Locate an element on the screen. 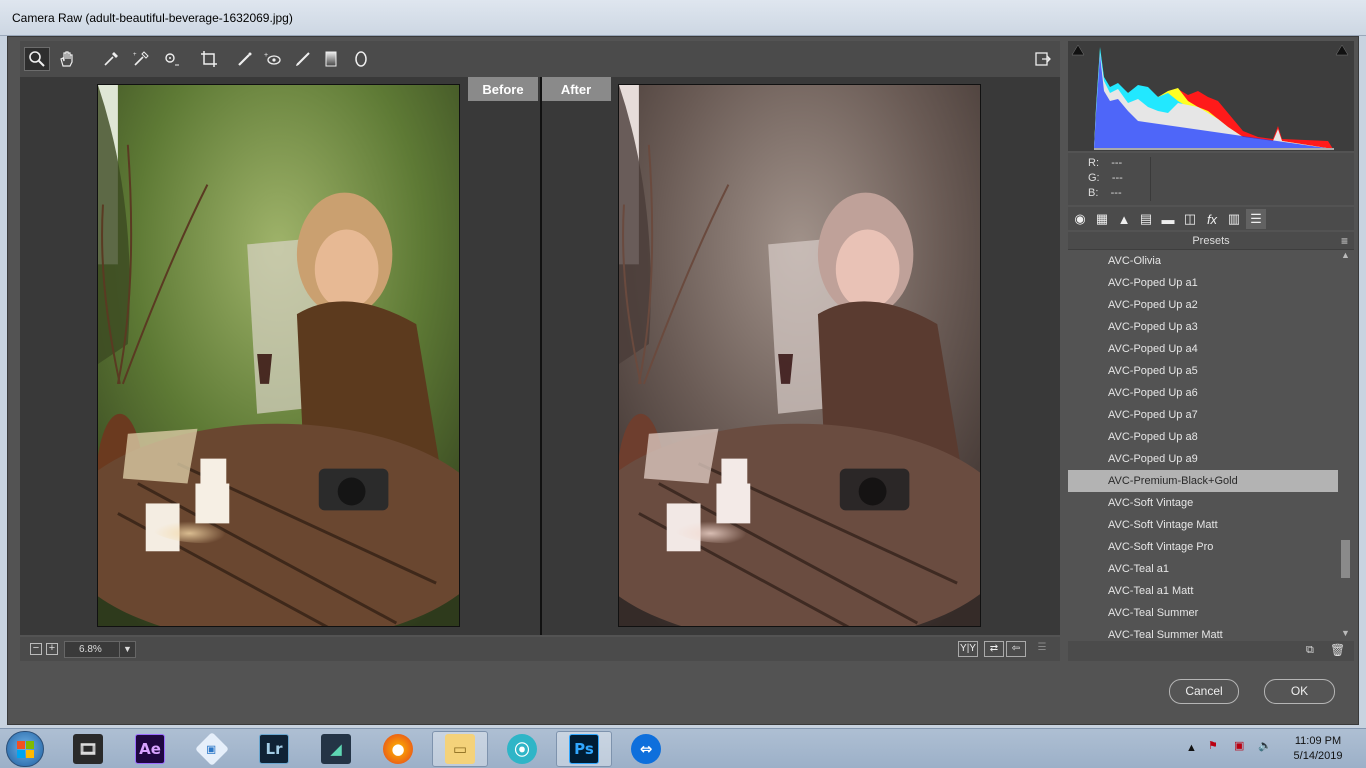 The height and width of the screenshot is (768, 1366). teamviewer-icon: ⇔ is located at coordinates (646, 749).